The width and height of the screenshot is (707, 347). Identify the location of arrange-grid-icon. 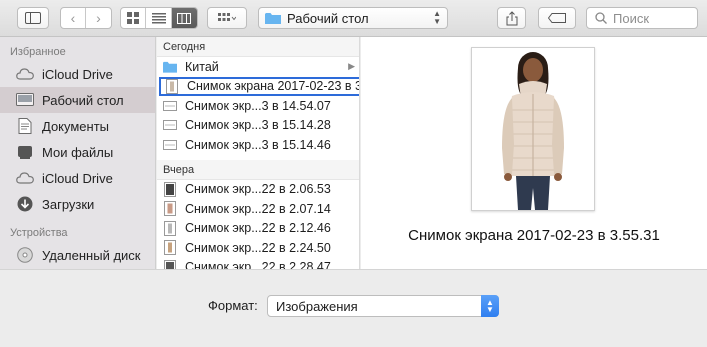
(227, 17).